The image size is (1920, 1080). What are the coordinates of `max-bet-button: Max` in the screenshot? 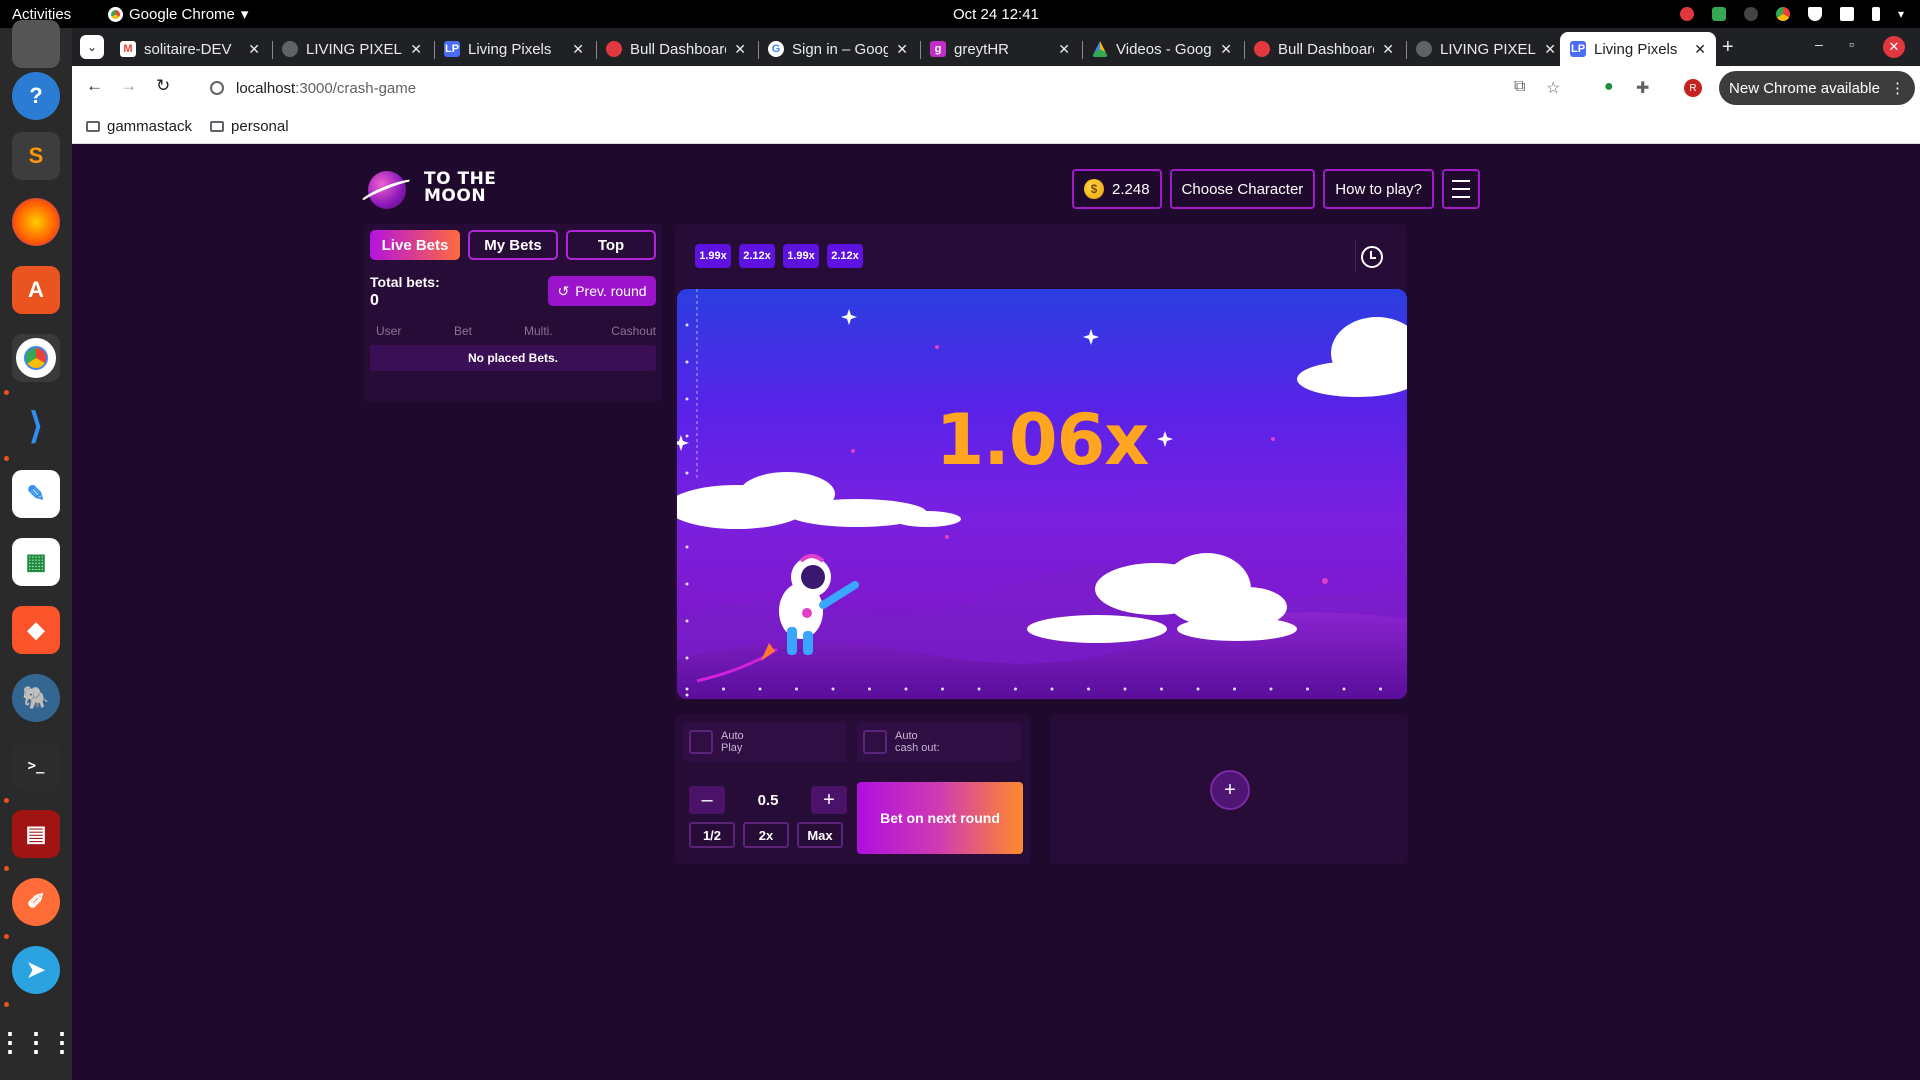 It's located at (820, 835).